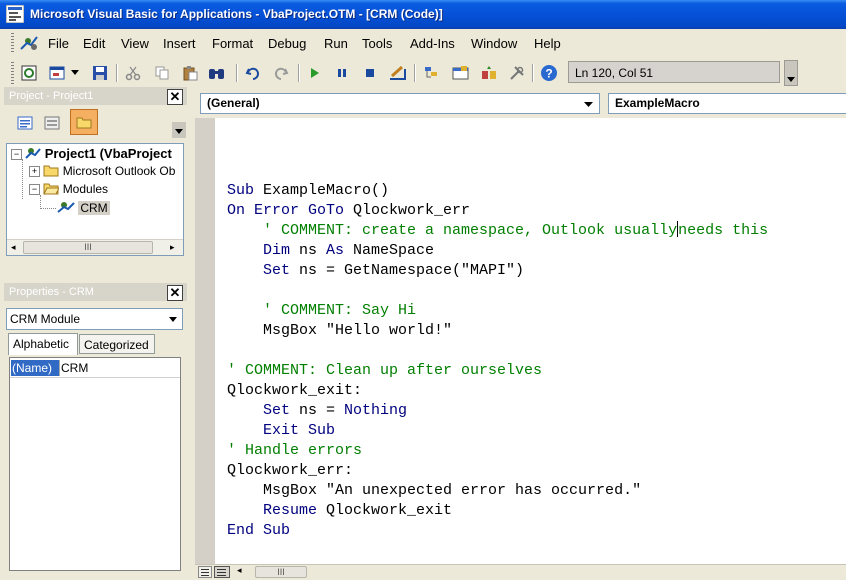 The height and width of the screenshot is (580, 846). What do you see at coordinates (494, 43) in the screenshot?
I see `menu-window: Window` at bounding box center [494, 43].